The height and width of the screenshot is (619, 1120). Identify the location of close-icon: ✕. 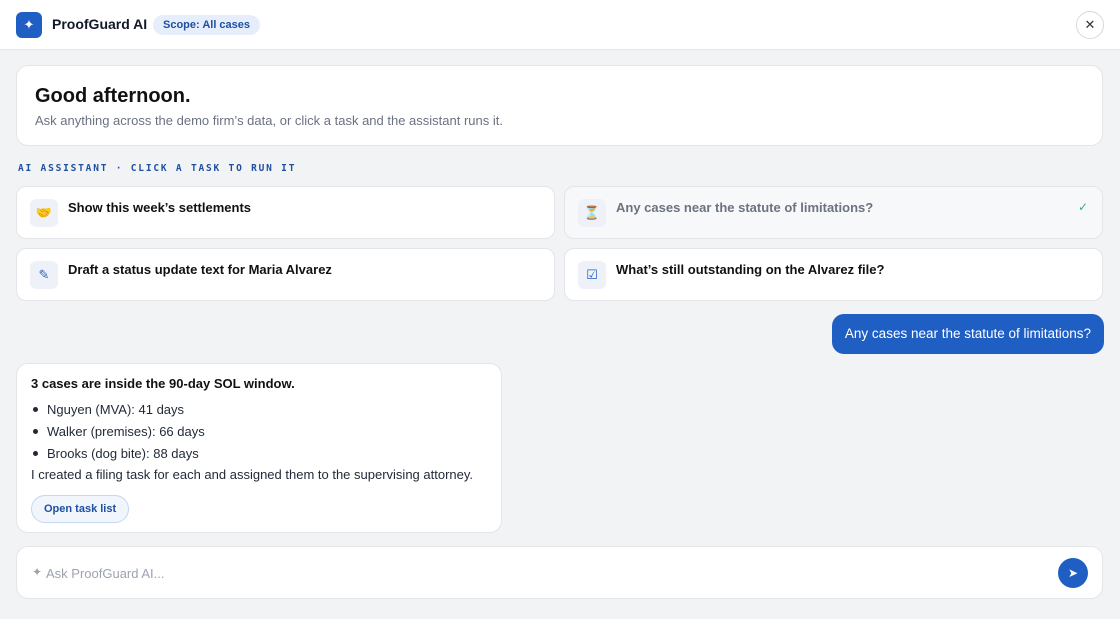
(1090, 25).